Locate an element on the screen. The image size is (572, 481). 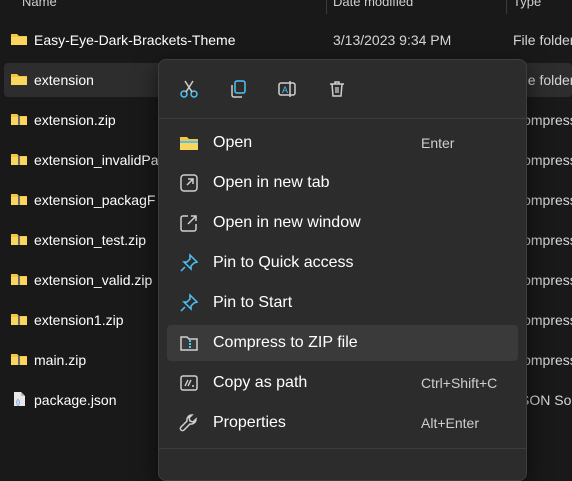
menu-item-label: Properties is located at coordinates (249, 422).